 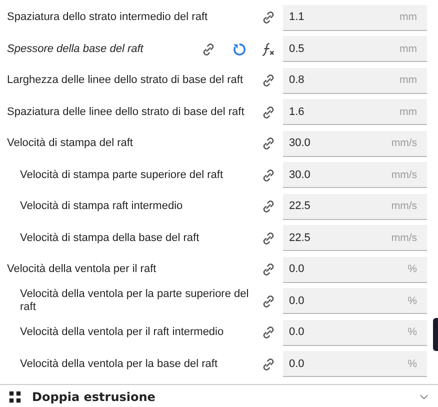 I want to click on setting-label: Spaziatura dello strato intermedio del raft, so click(x=108, y=17).